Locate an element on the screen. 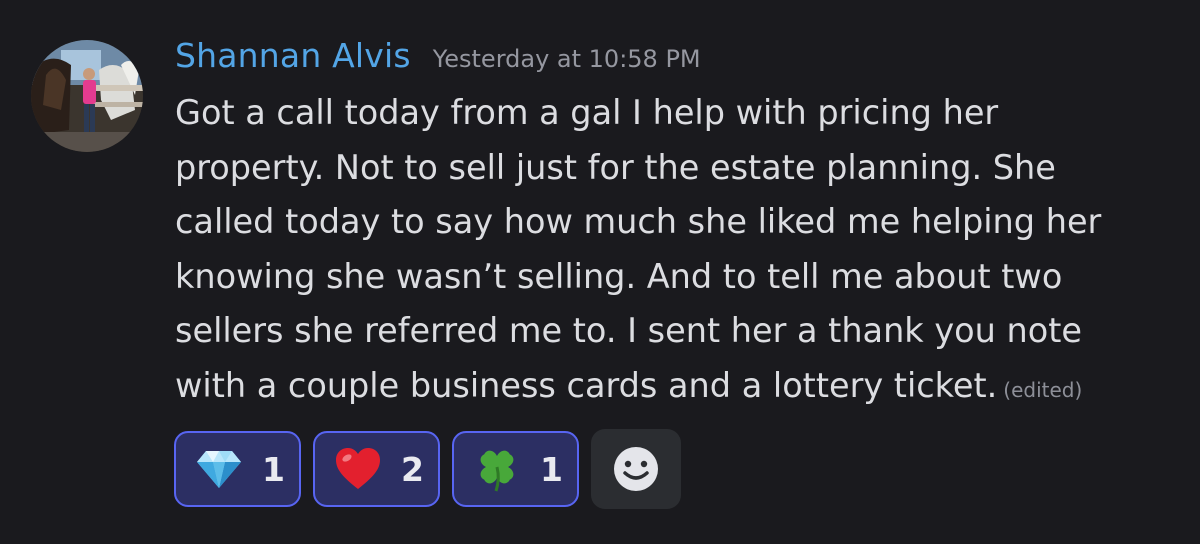 Image resolution: width=1200 pixels, height=544 pixels. reaction-heart: 2 is located at coordinates (376, 469).